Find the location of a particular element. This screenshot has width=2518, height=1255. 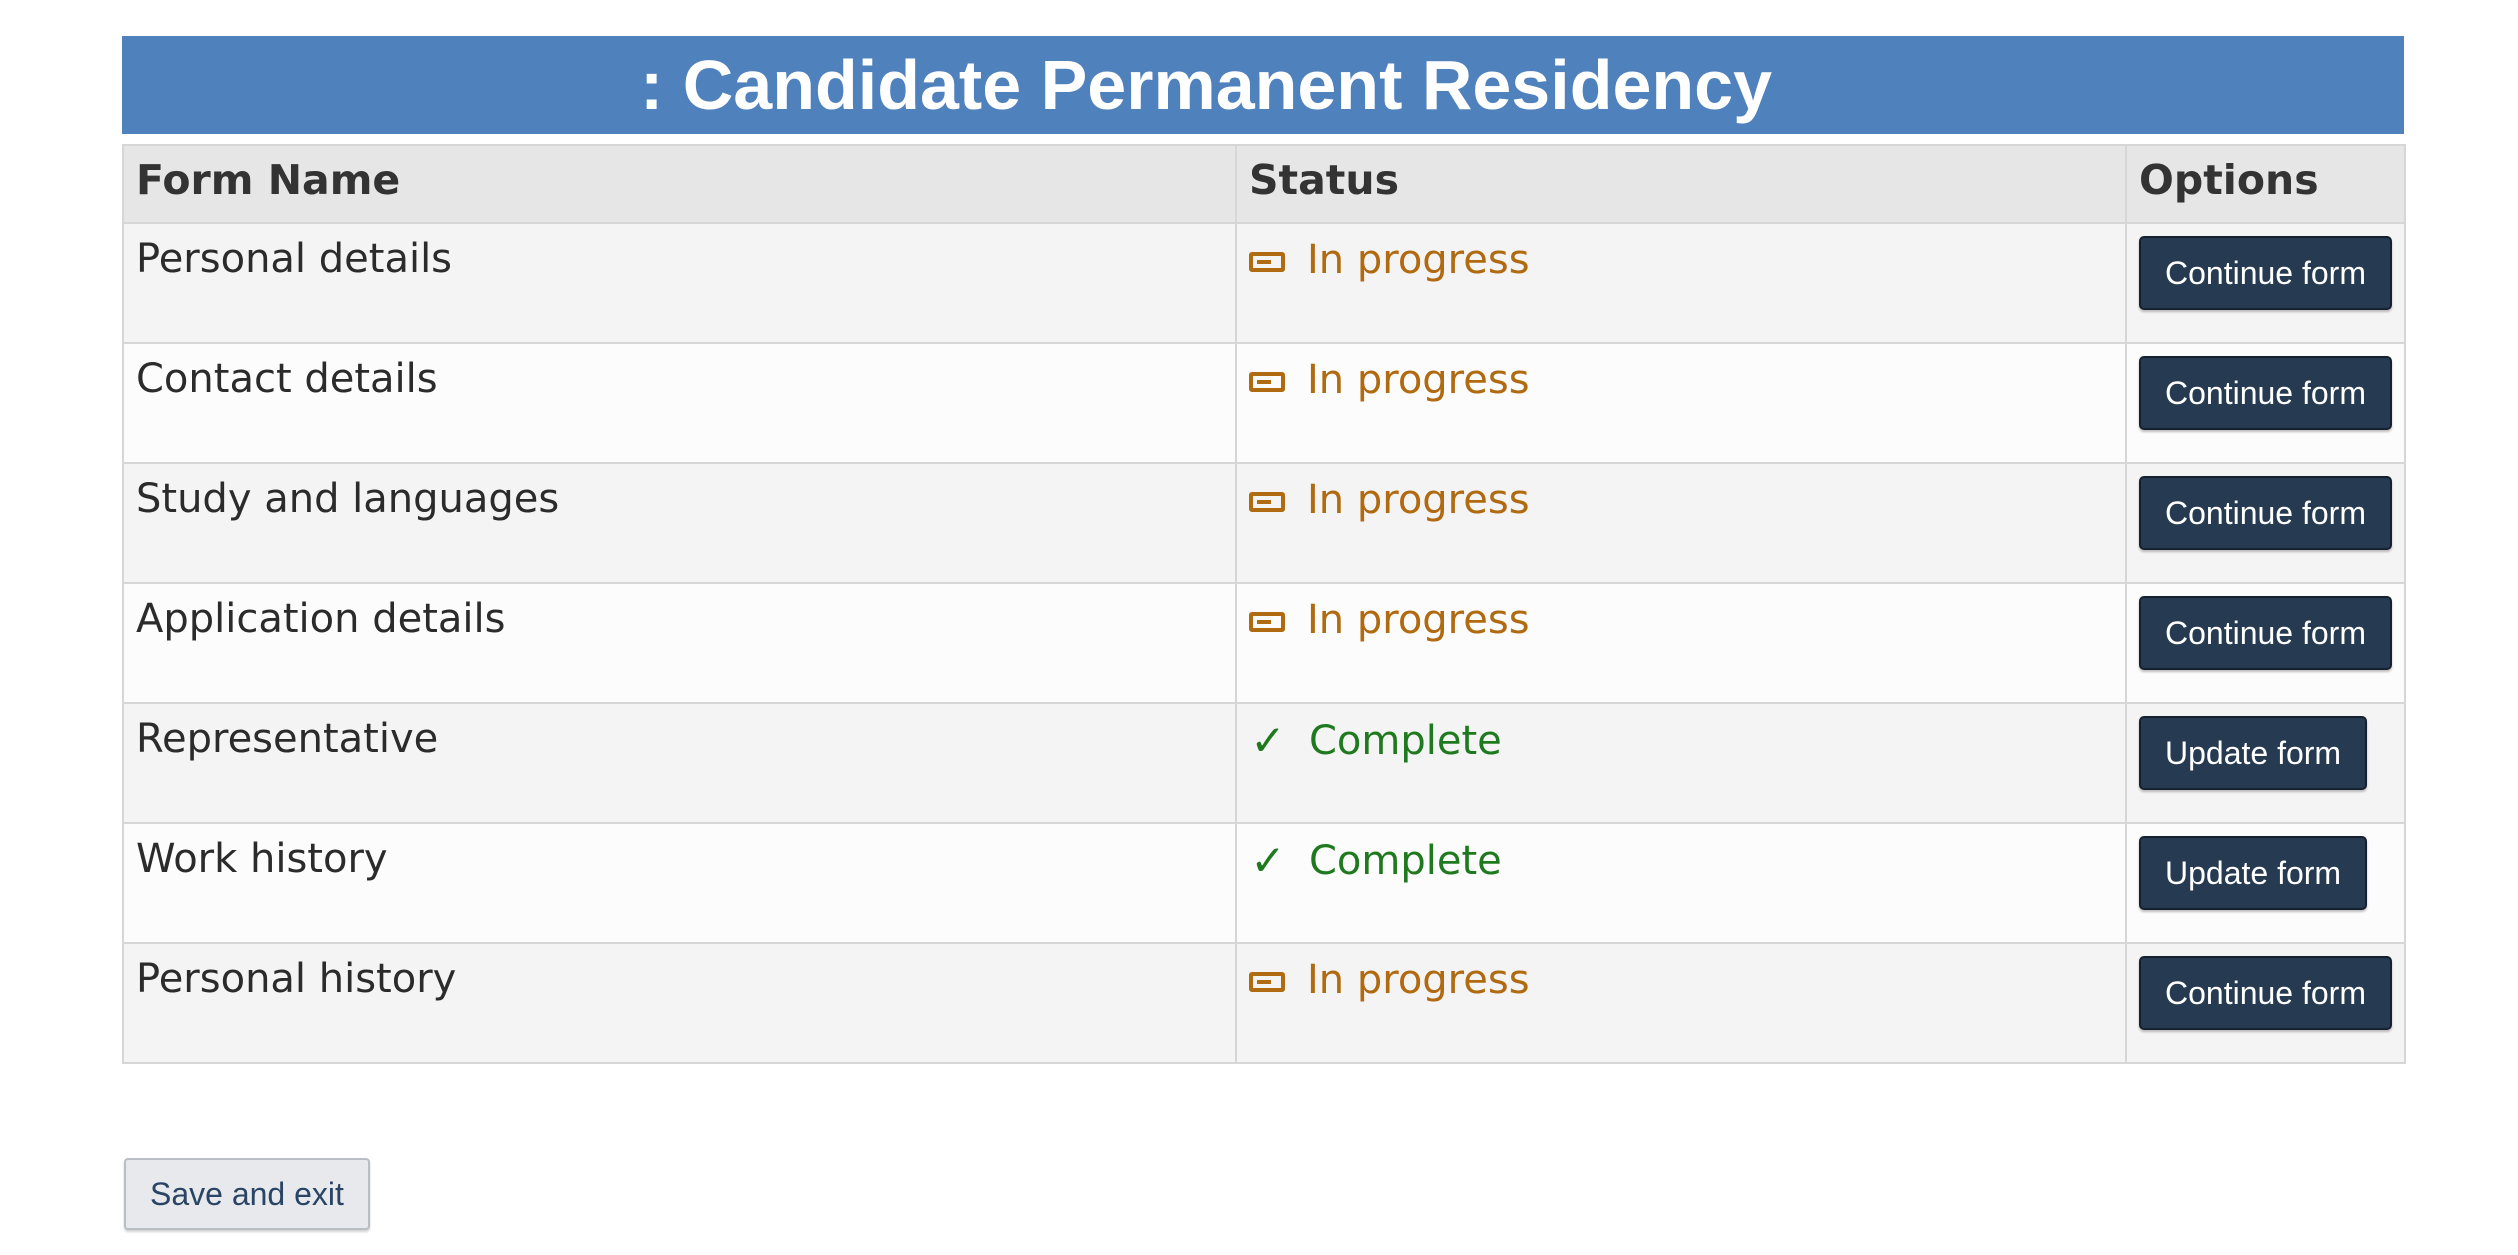

form-name-cell: Contact details is located at coordinates (679, 403).